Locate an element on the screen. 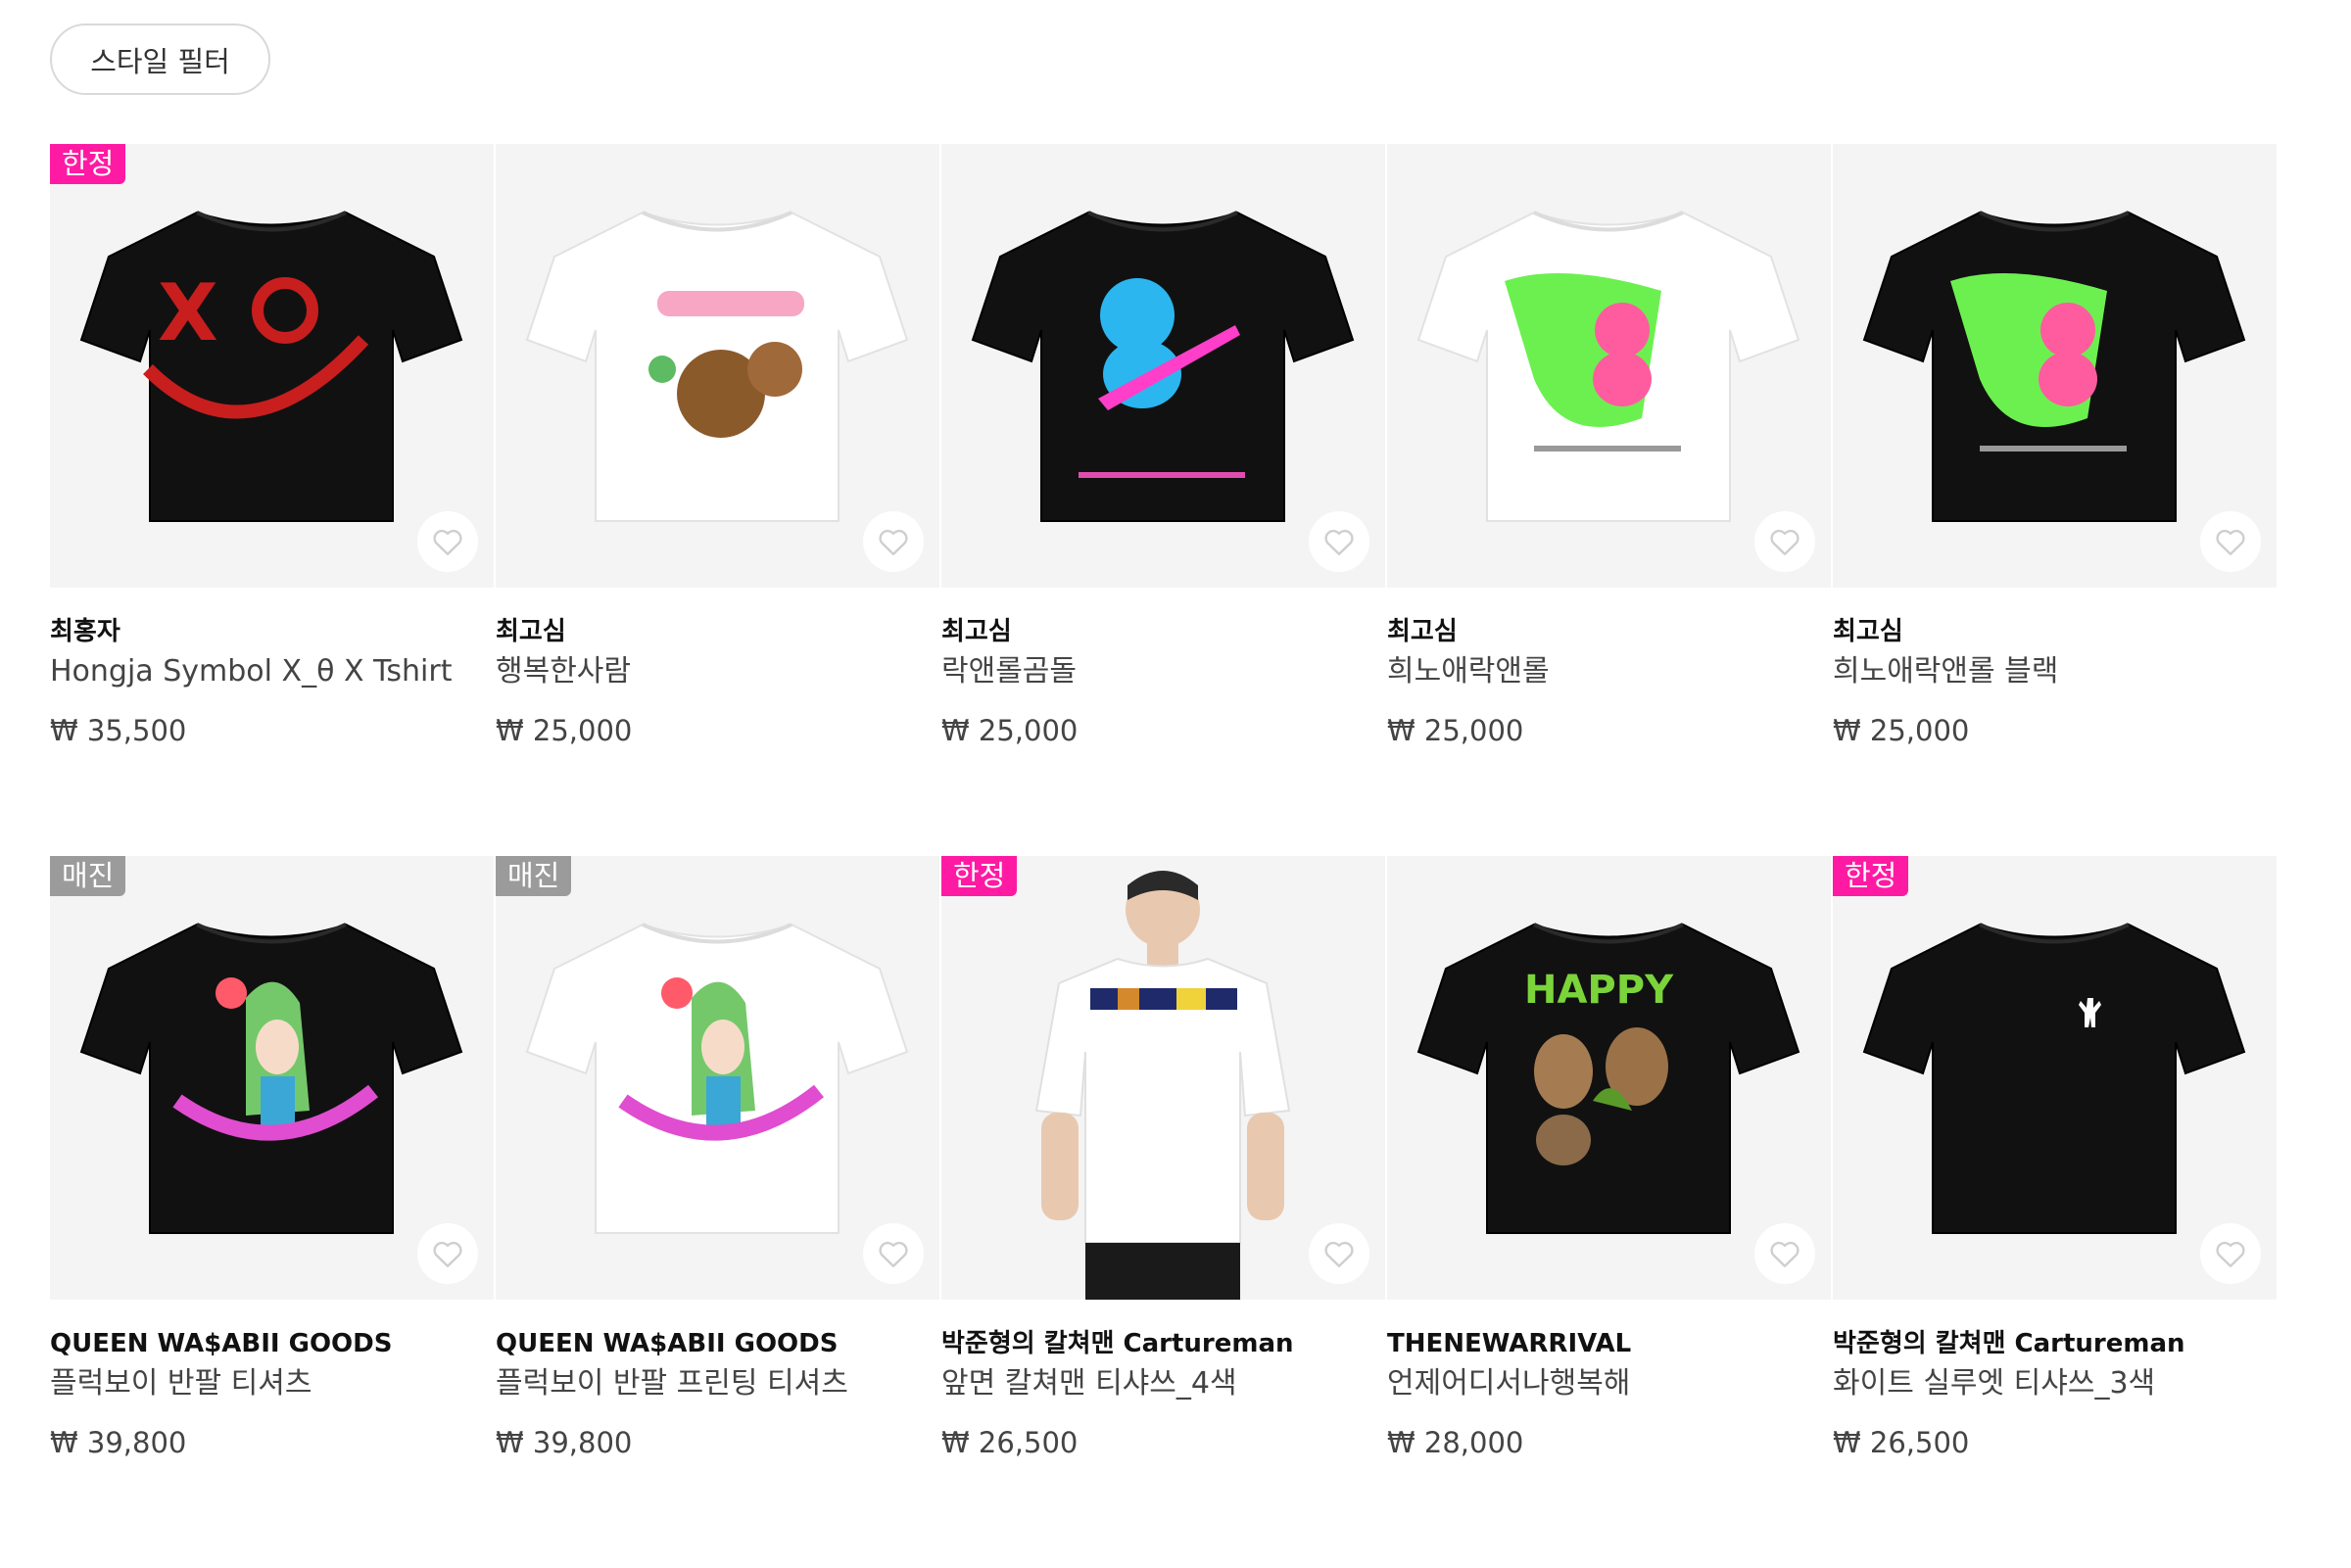 The width and height of the screenshot is (2351, 1568). product-title: 희노애락앤롤 블랙 is located at coordinates (2056, 671).